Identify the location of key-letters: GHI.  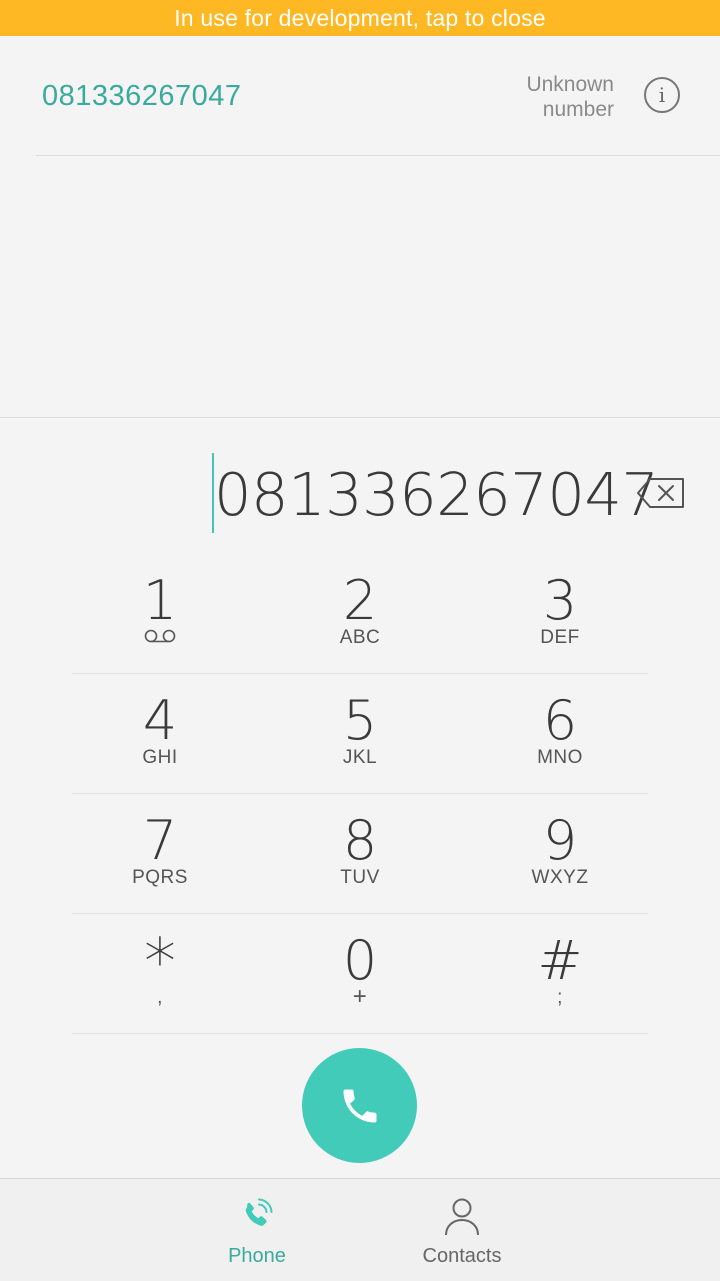
(160, 757).